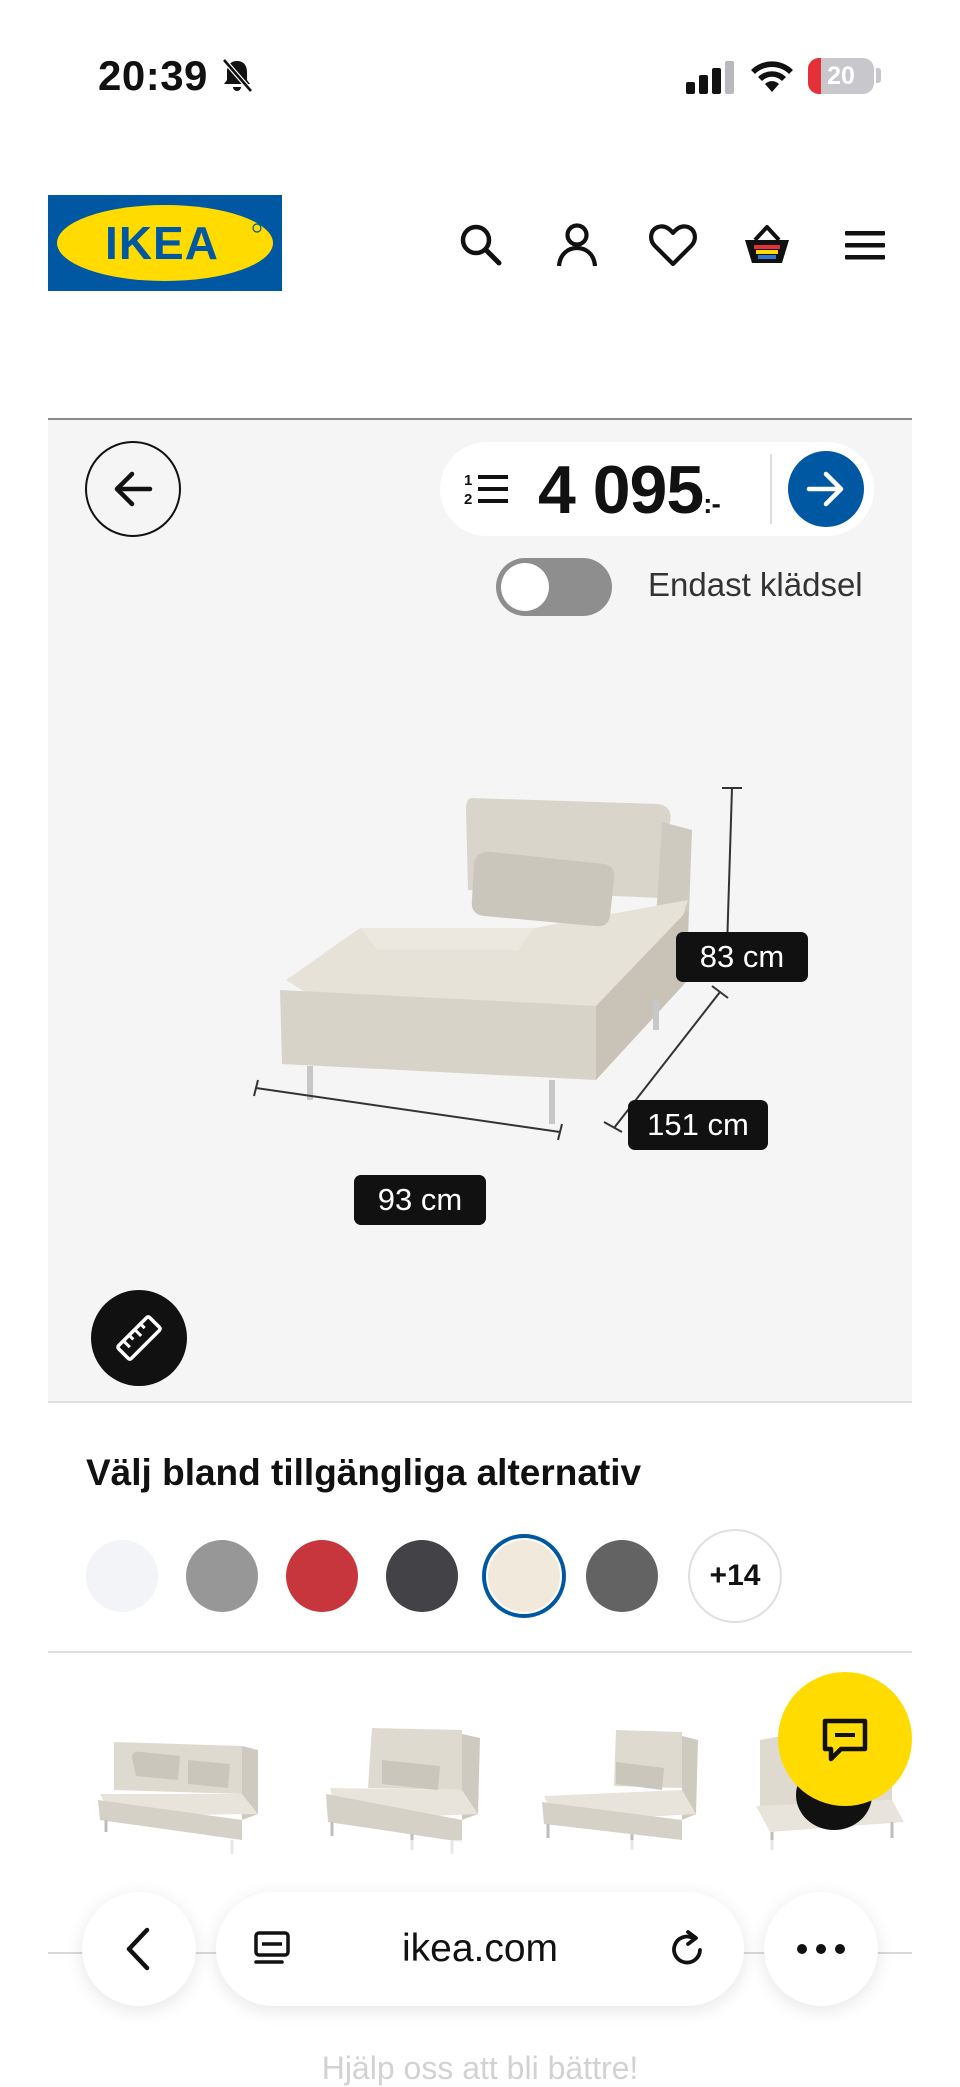 This screenshot has height=2087, width=960. I want to click on browser-back-button, so click(139, 1949).